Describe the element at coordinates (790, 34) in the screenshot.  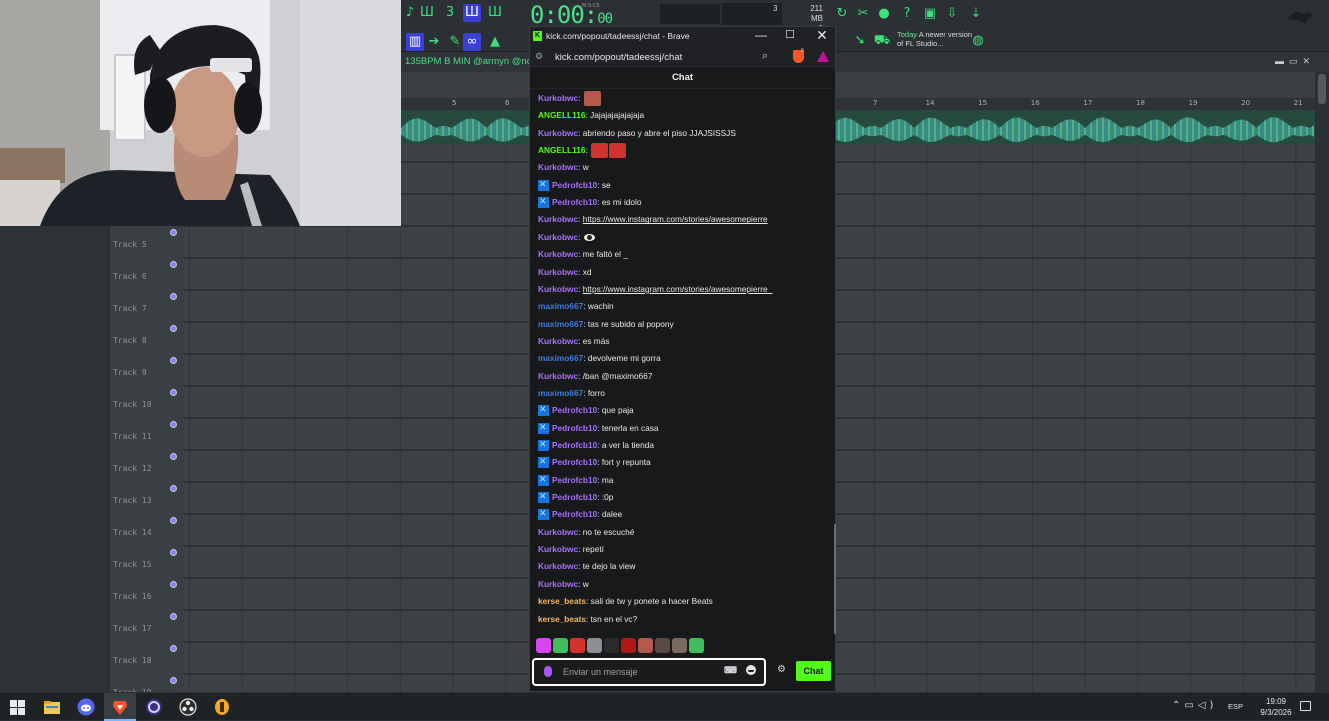
I see `maximize-button: ☐` at that location.